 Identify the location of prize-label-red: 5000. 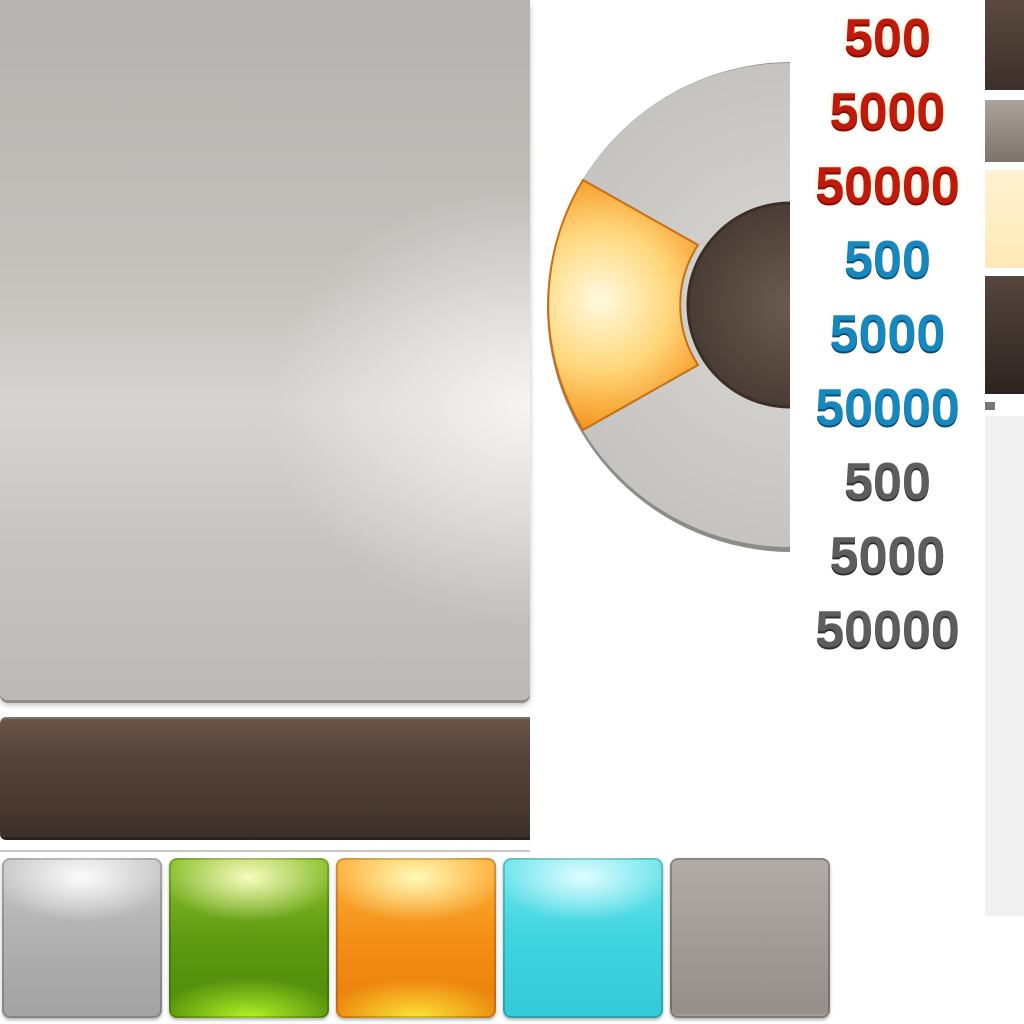
(887, 112).